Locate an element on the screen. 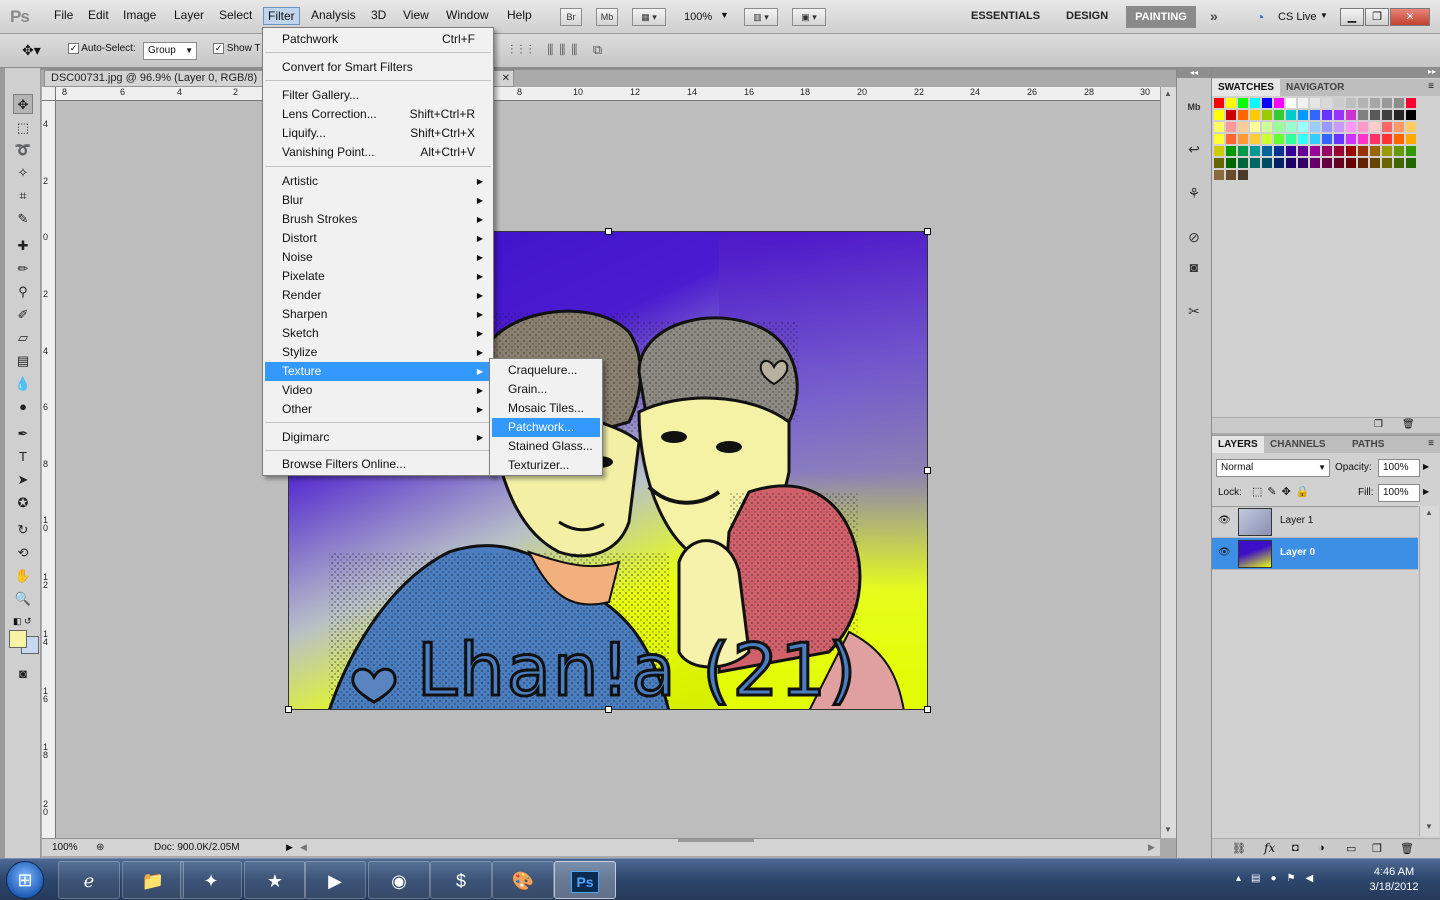  workspace-painting: PAINTING is located at coordinates (1161, 17).